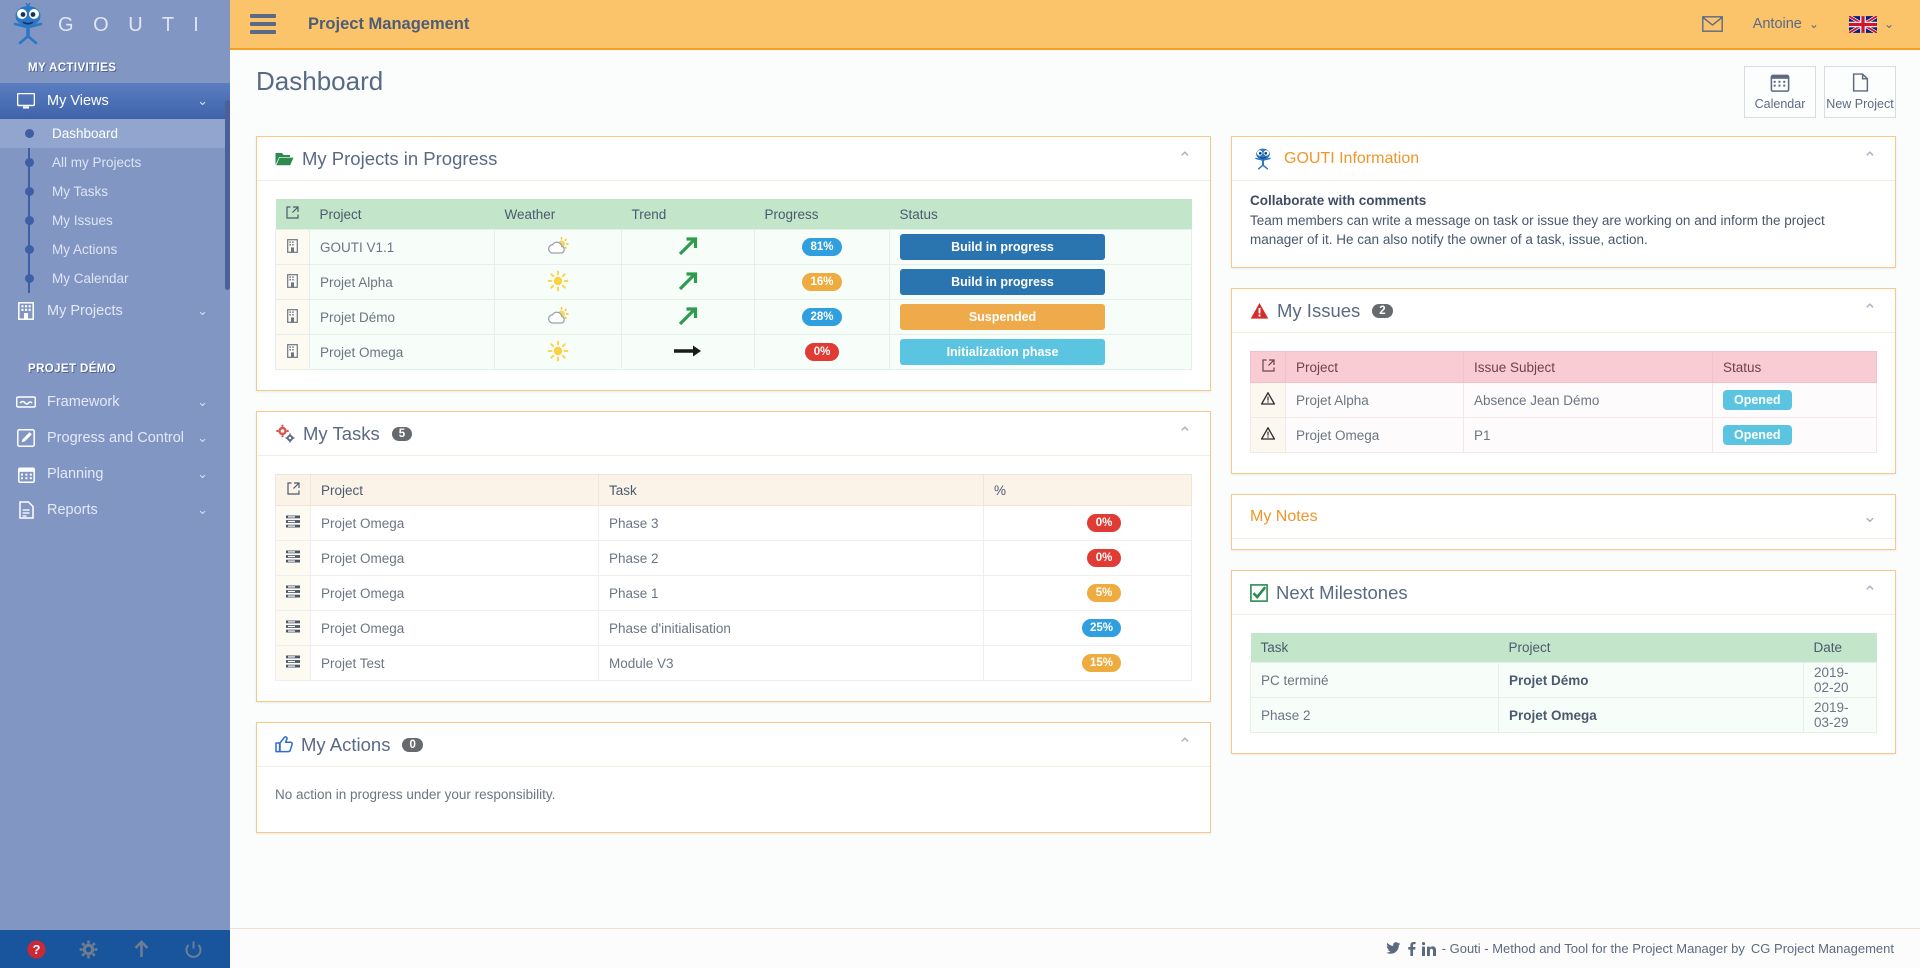 Image resolution: width=1920 pixels, height=968 pixels. Describe the element at coordinates (1428, 948) in the screenshot. I see `linkedin-icon` at that location.